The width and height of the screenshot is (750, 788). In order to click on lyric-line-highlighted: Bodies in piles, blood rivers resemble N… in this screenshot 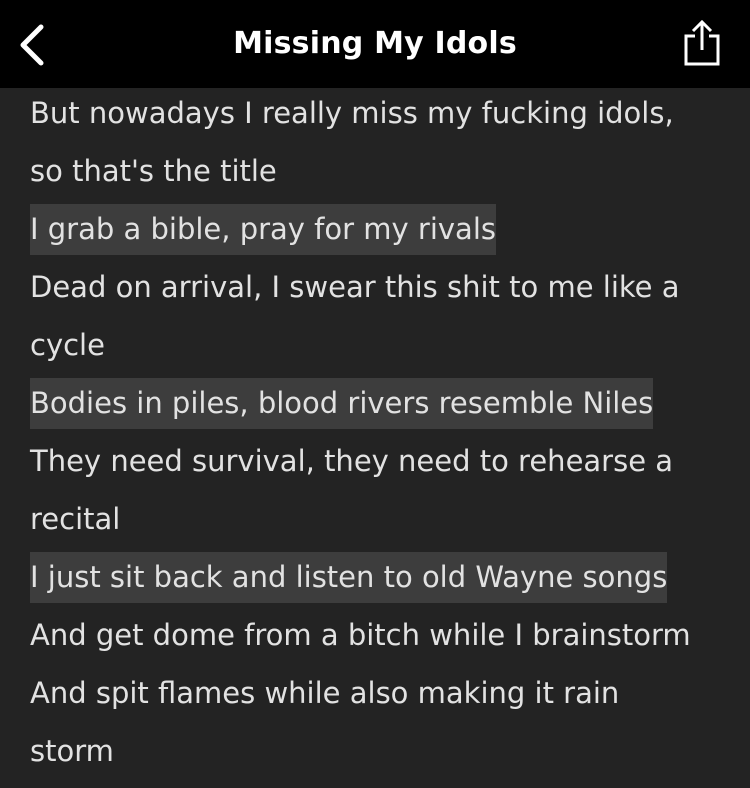, I will do `click(342, 403)`.